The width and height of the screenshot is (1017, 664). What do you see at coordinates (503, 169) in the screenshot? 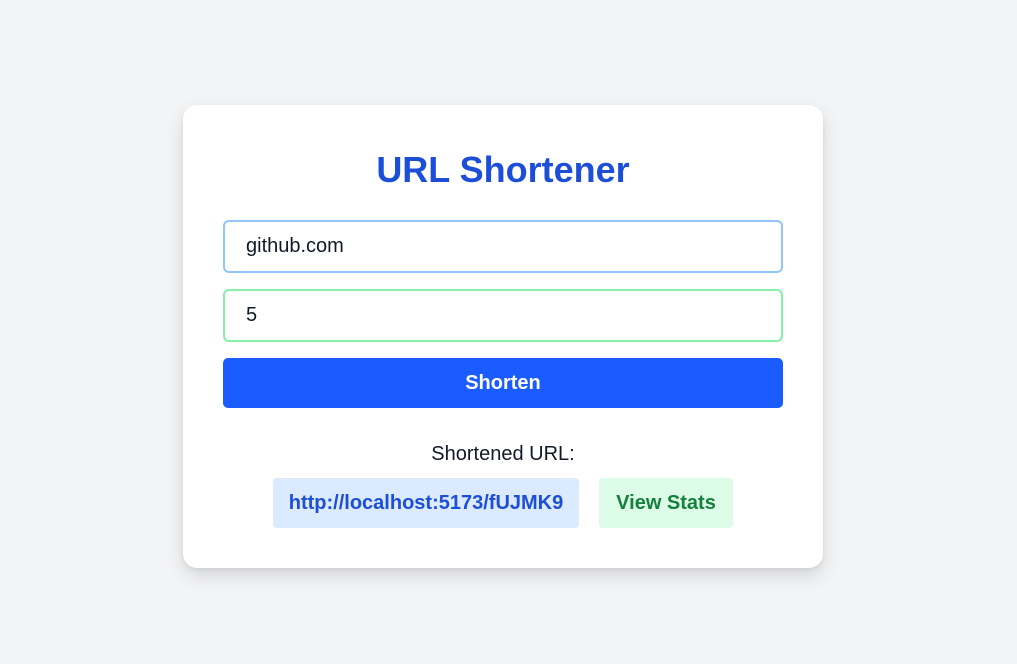
I see `page-title: URL Shortener` at bounding box center [503, 169].